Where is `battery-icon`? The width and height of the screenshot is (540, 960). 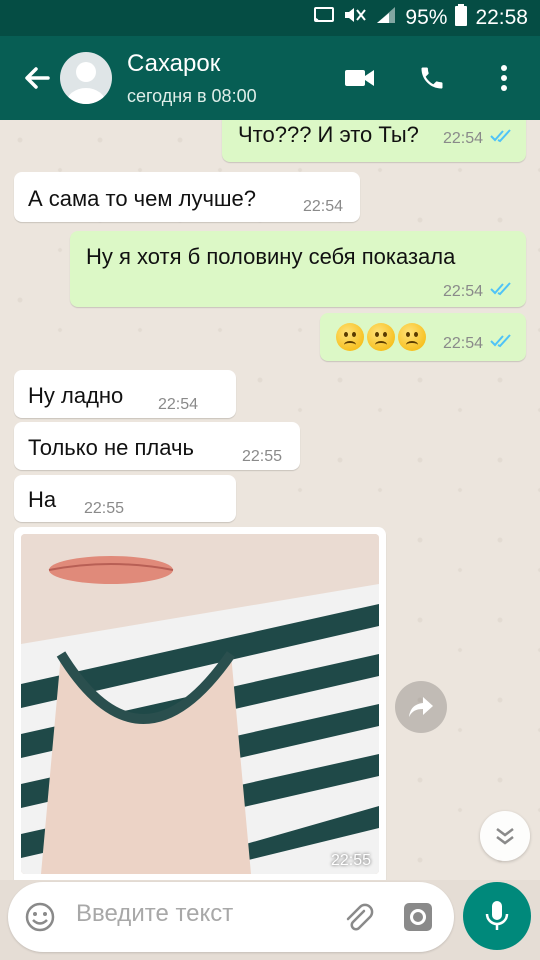
battery-icon is located at coordinates (461, 18).